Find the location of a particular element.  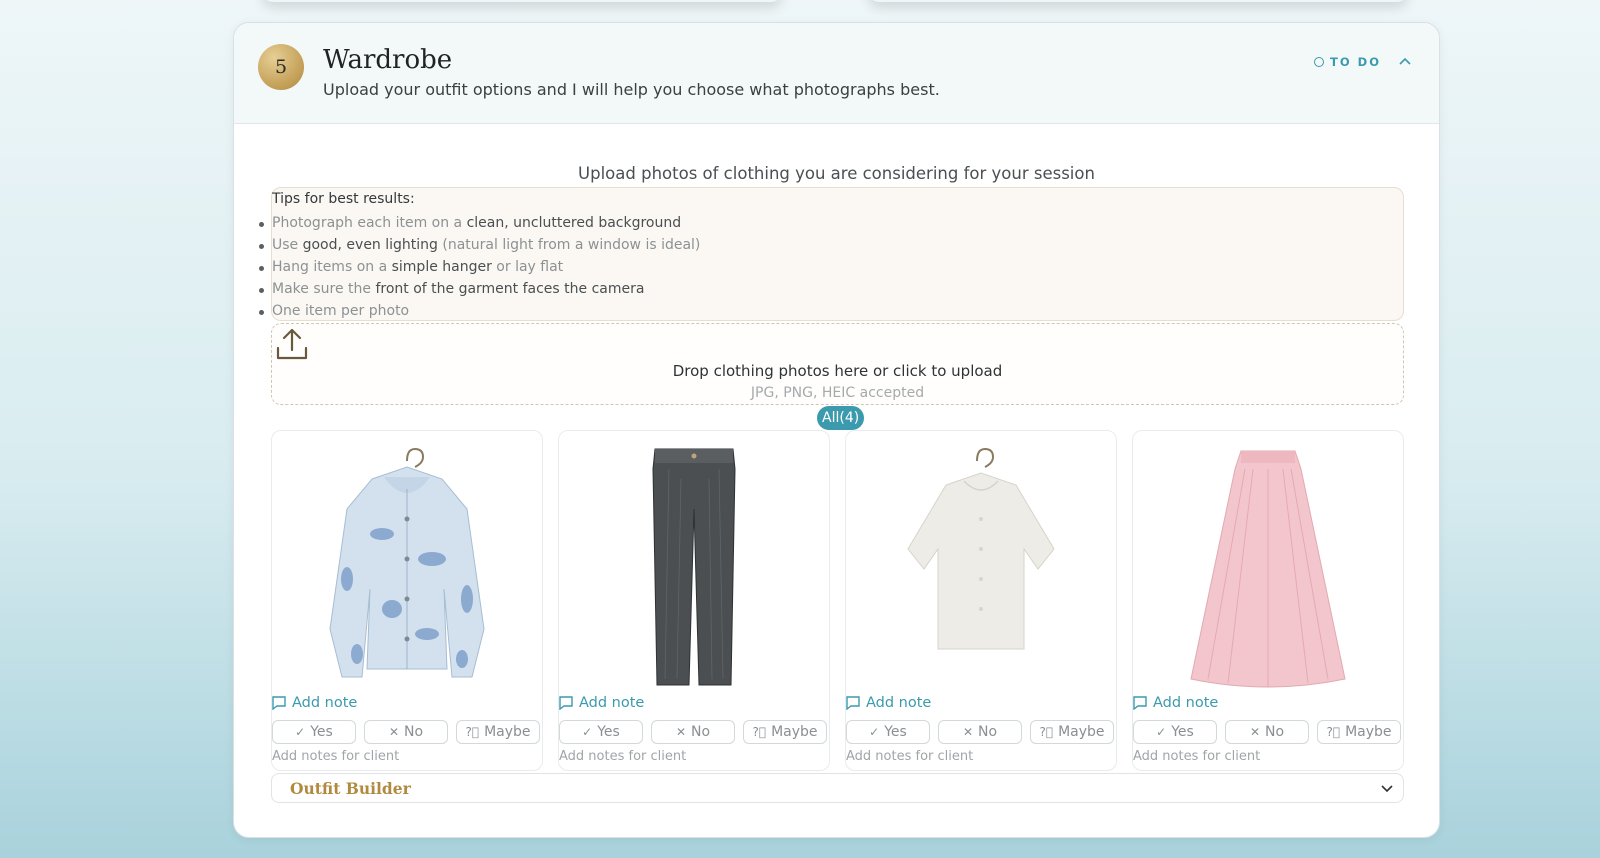

step-title: Wardrobe is located at coordinates (388, 60).